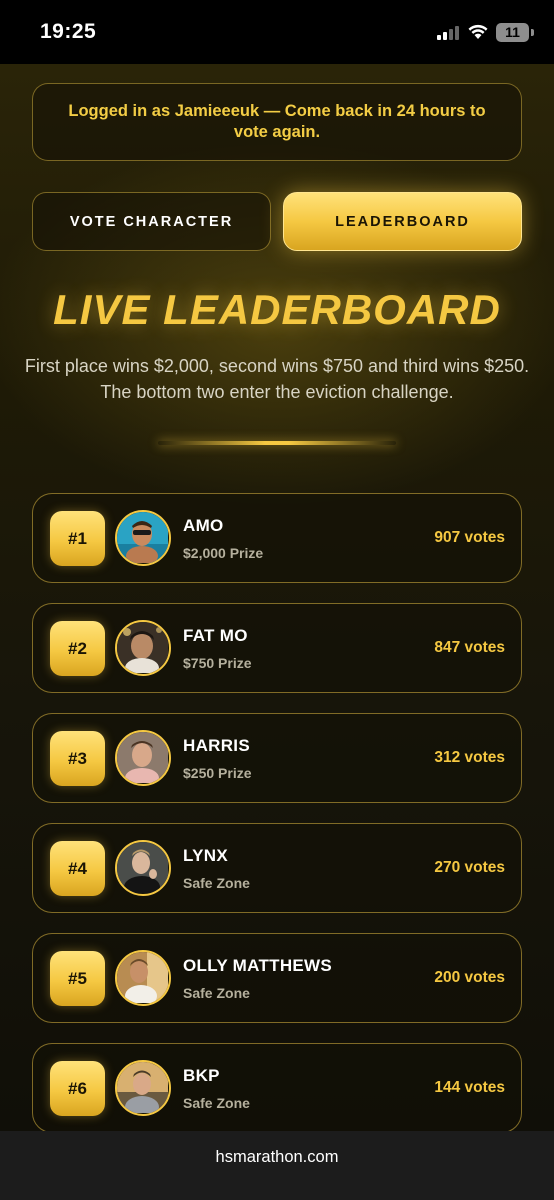 This screenshot has width=554, height=1200. Describe the element at coordinates (277, 648) in the screenshot. I see `leaderboard-row: #2 FAT MO $750 Prize 847 votes` at that location.